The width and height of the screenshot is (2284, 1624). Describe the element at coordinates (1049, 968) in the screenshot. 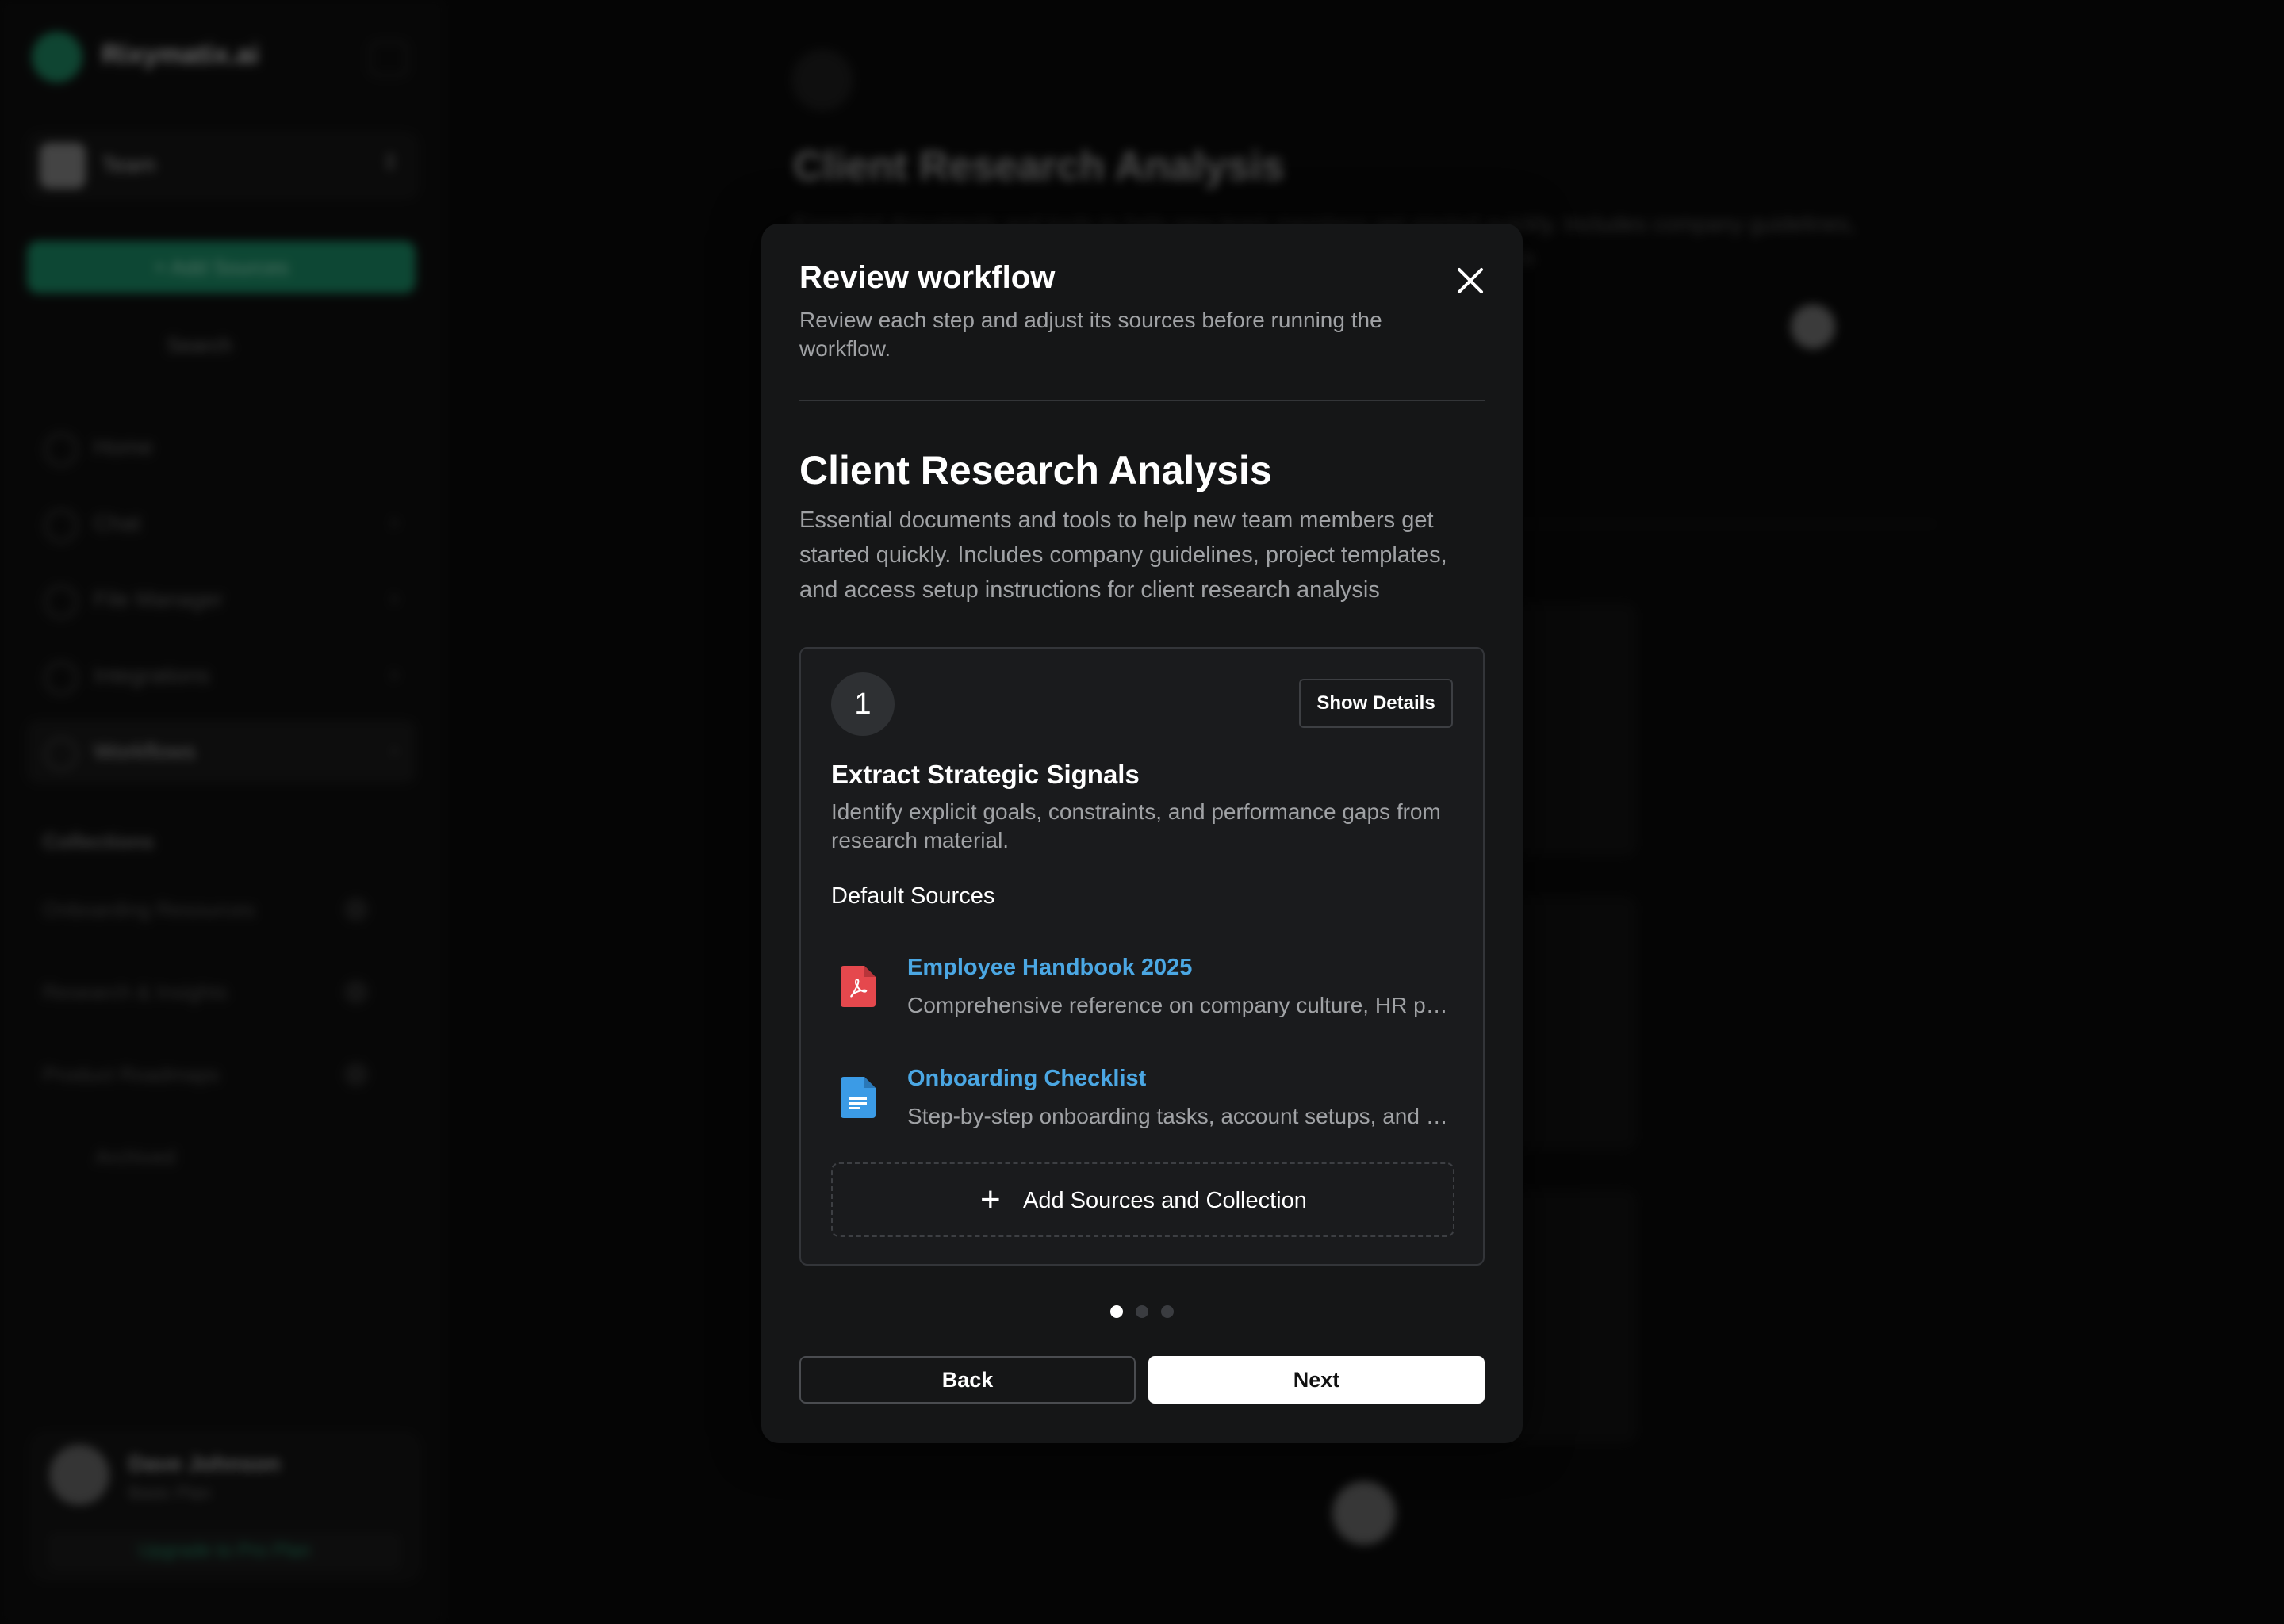

I see `source-name: Employee Handbook 2025` at that location.